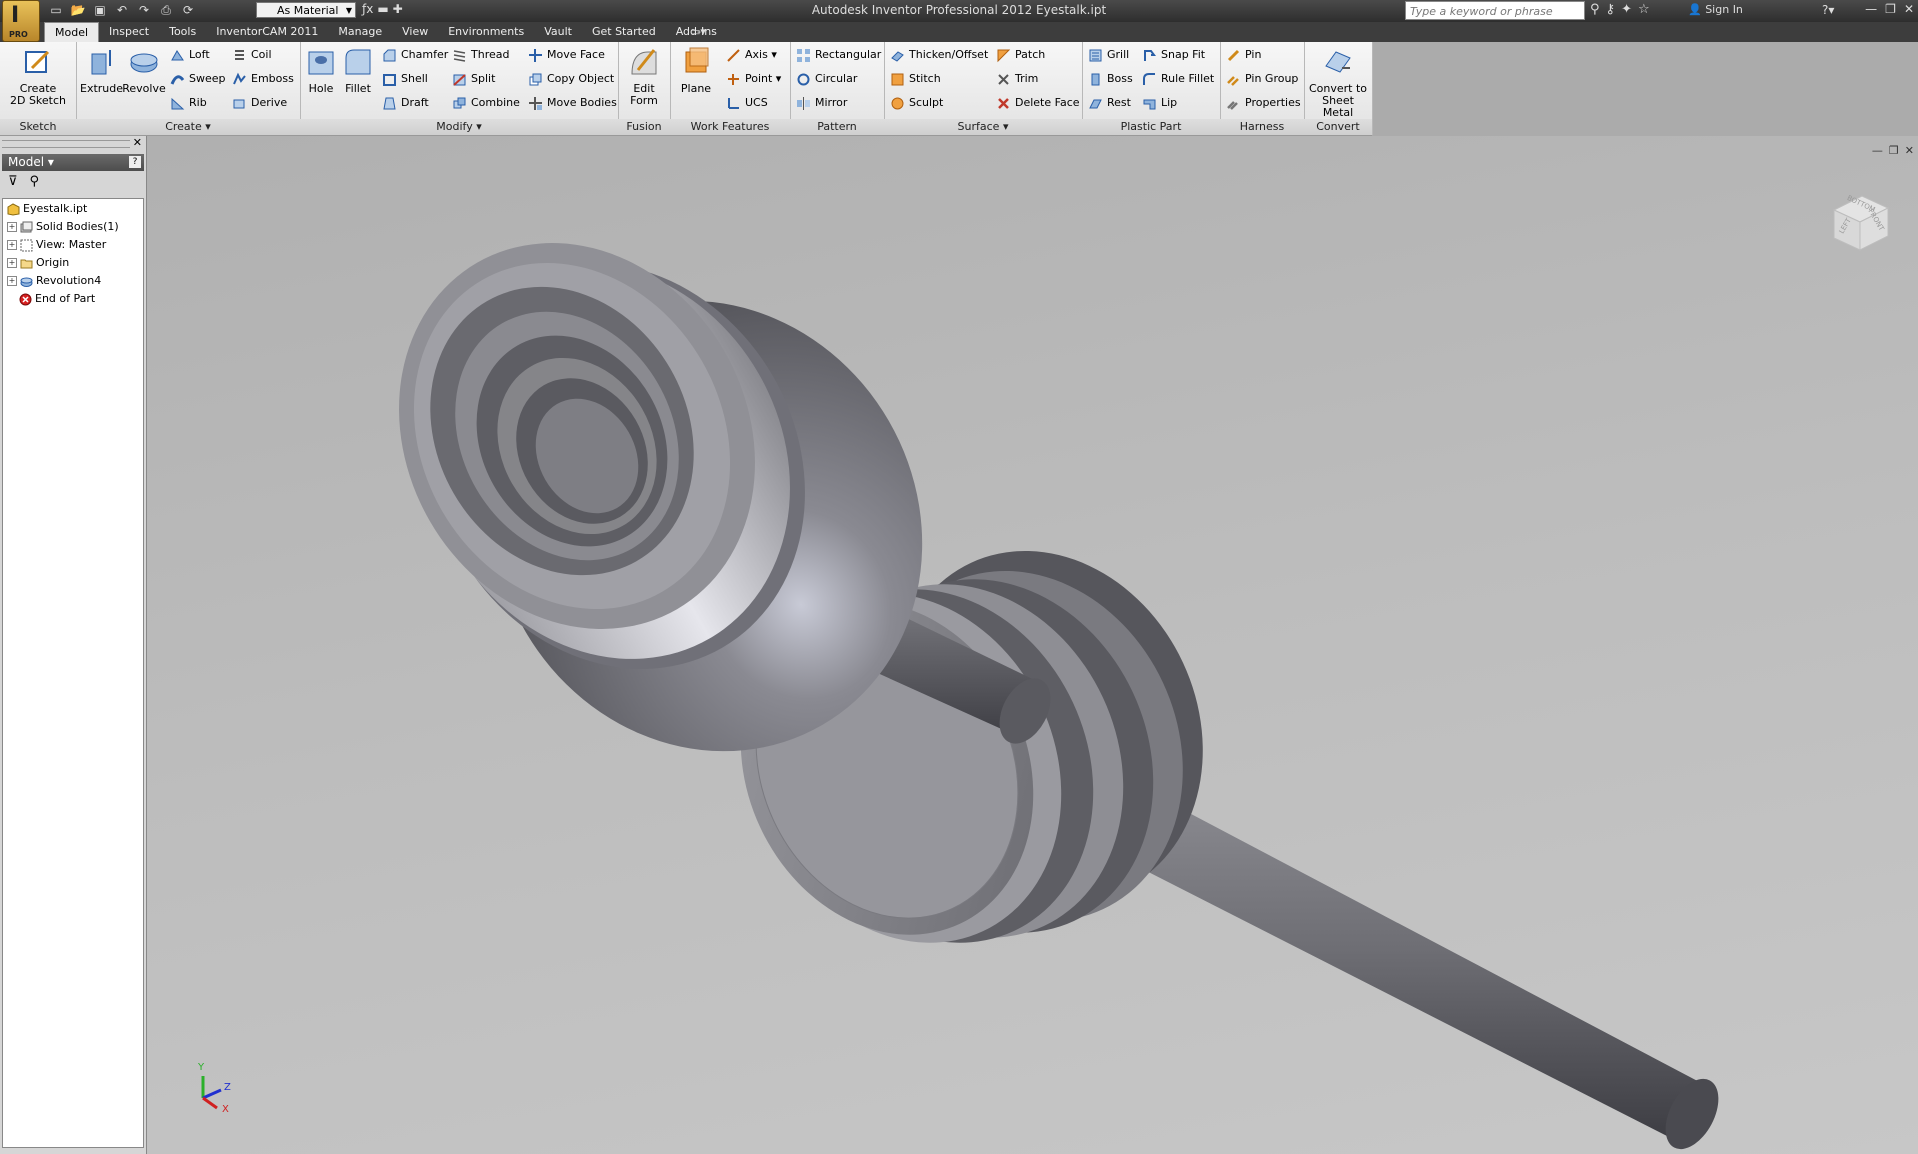  Describe the element at coordinates (831, 102) in the screenshot. I see `mirror-label: Mirror` at that location.